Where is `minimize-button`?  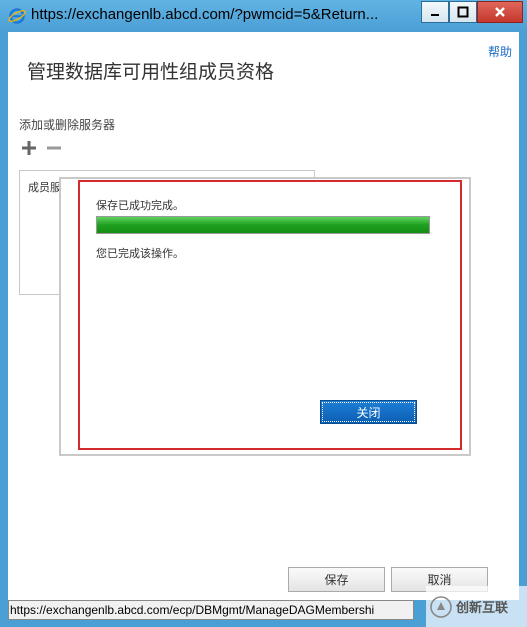 minimize-button is located at coordinates (435, 12).